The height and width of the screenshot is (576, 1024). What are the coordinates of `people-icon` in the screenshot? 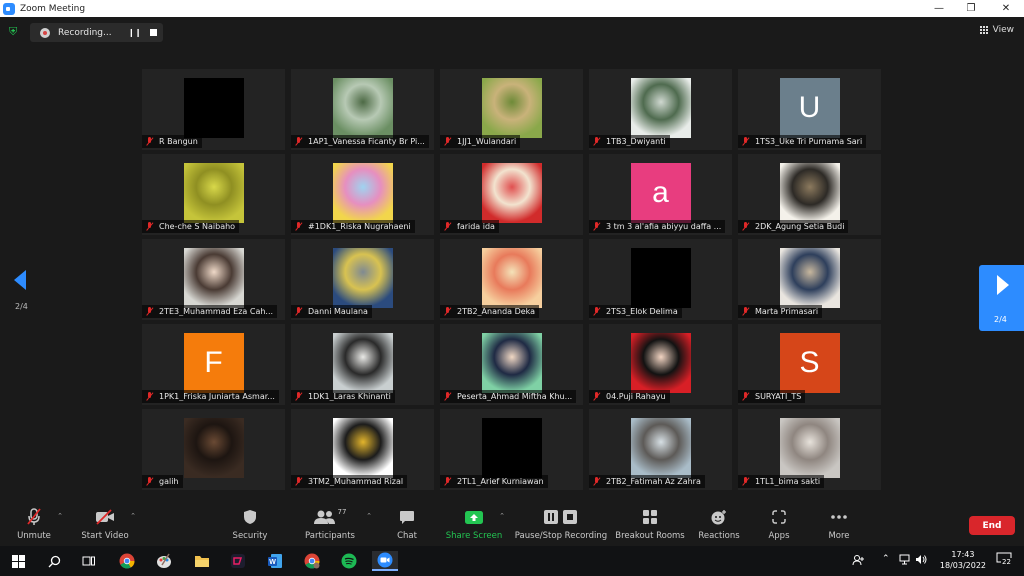 It's located at (859, 561).